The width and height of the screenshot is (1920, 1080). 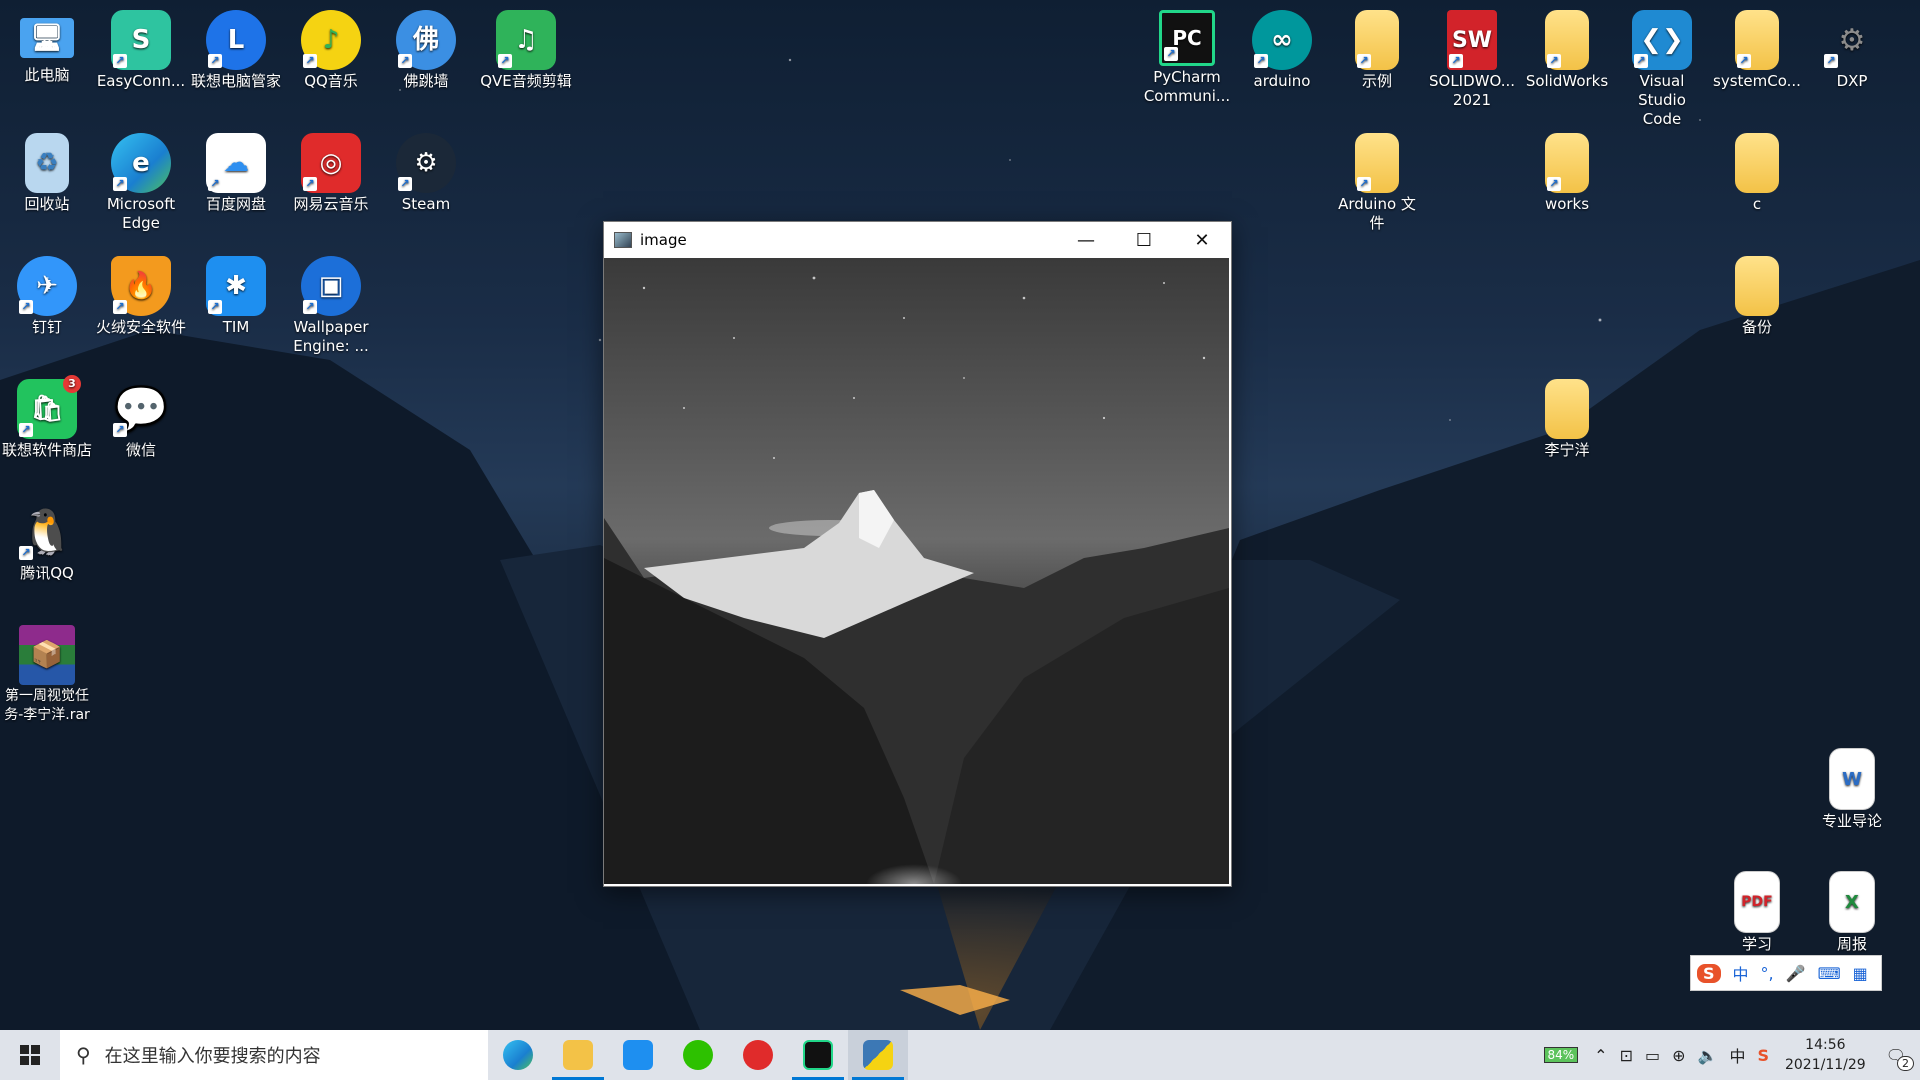 I want to click on maximize-button: ☐, so click(x=1144, y=240).